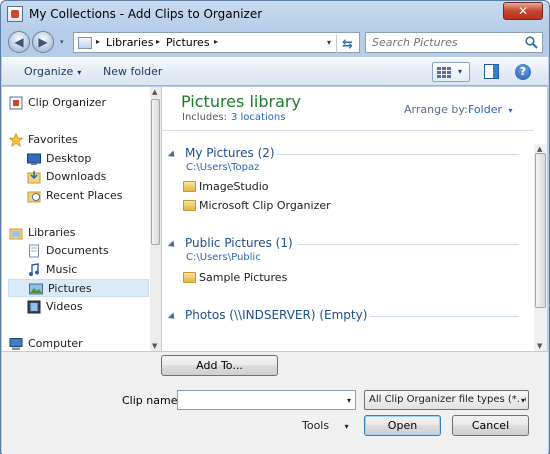 This screenshot has width=550, height=454. What do you see at coordinates (34, 307) in the screenshot?
I see `videos-icon` at bounding box center [34, 307].